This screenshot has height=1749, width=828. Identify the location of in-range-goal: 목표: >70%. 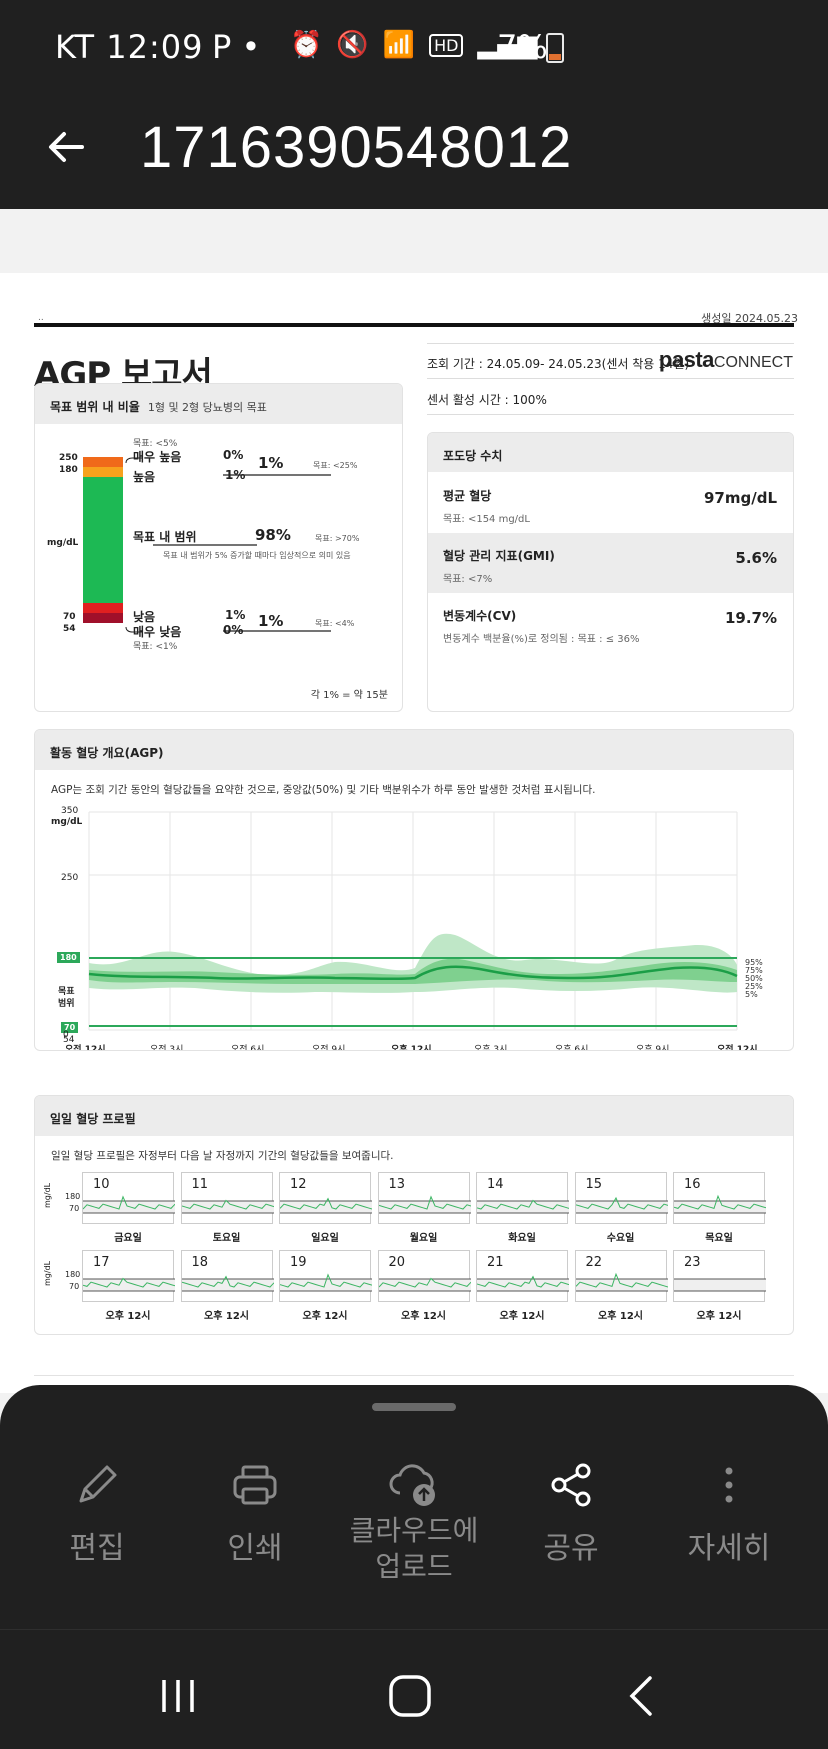
(337, 538).